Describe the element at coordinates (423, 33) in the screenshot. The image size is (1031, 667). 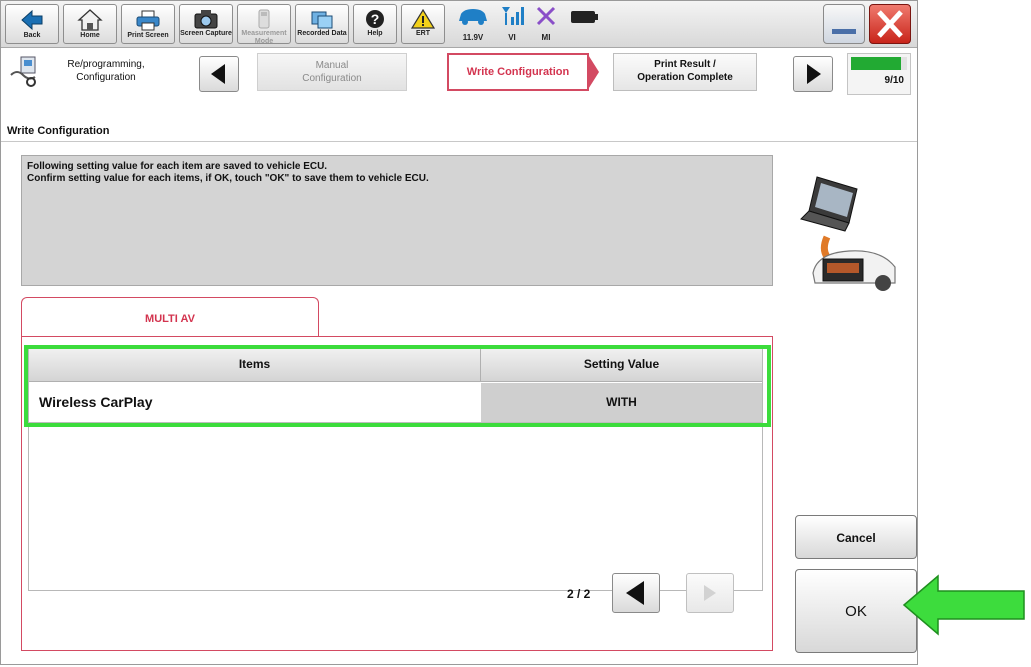
I see `ert-label: ERT` at that location.